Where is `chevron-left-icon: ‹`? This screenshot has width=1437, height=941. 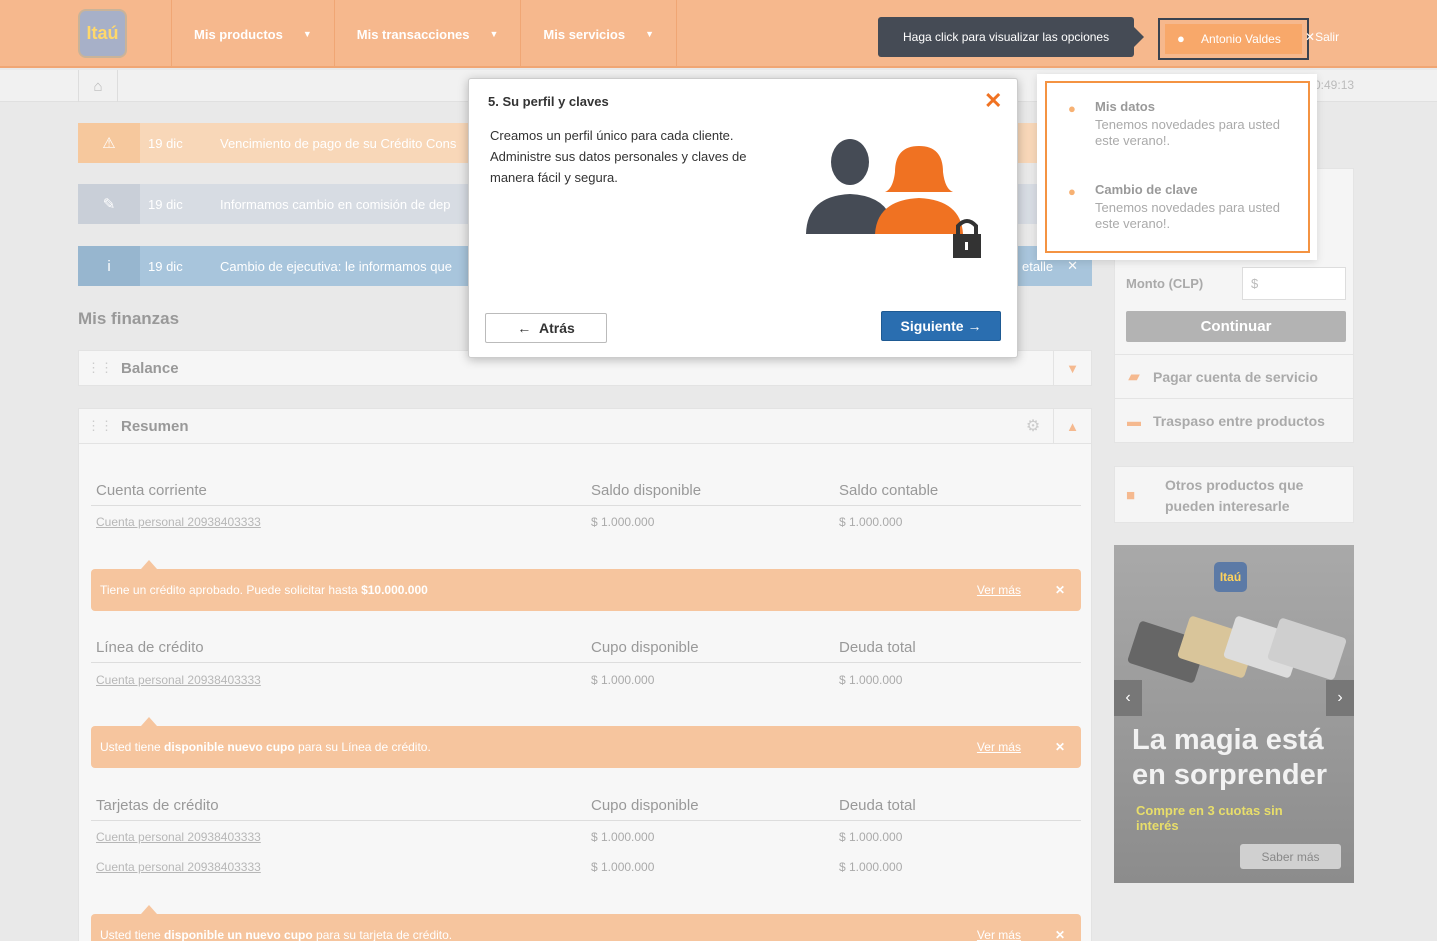 chevron-left-icon: ‹ is located at coordinates (1128, 698).